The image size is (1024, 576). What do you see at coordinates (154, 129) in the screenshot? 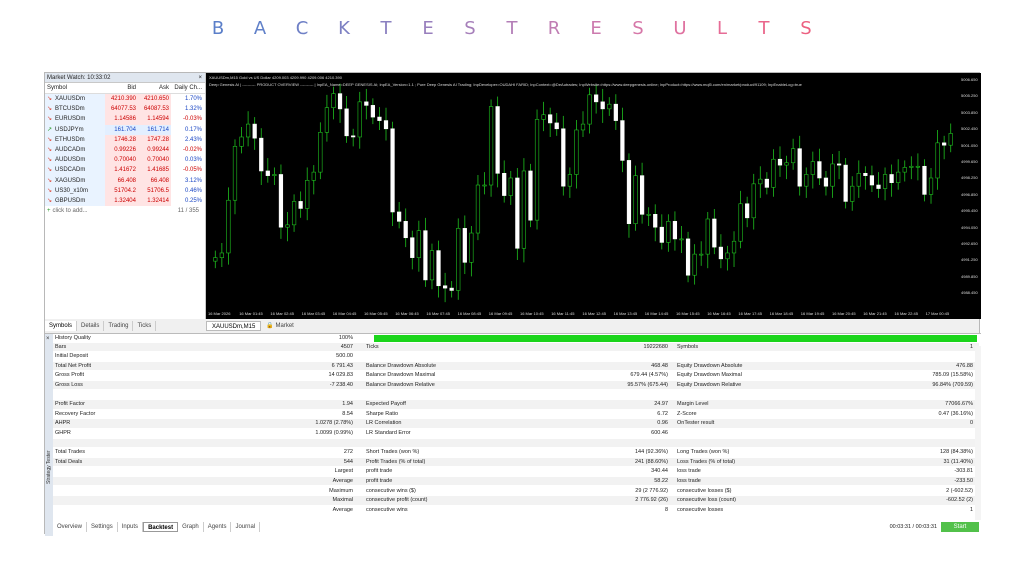
I see `ask-cell: 161.714` at bounding box center [154, 129].